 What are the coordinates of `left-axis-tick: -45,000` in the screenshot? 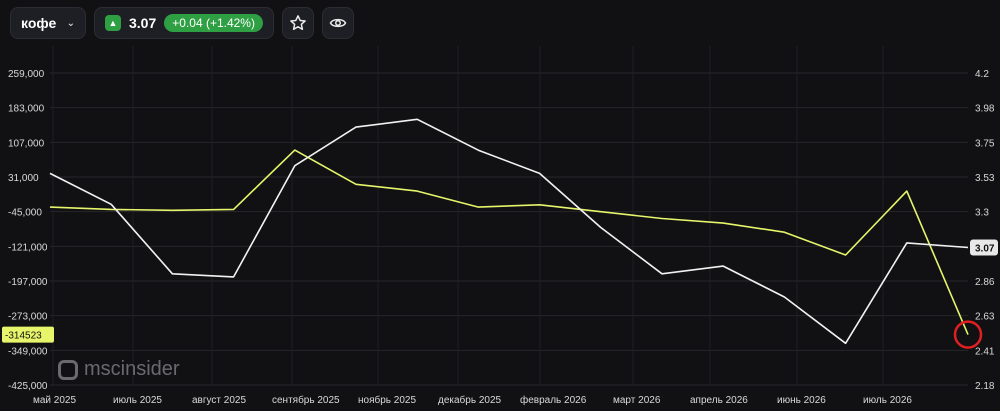 It's located at (25, 213).